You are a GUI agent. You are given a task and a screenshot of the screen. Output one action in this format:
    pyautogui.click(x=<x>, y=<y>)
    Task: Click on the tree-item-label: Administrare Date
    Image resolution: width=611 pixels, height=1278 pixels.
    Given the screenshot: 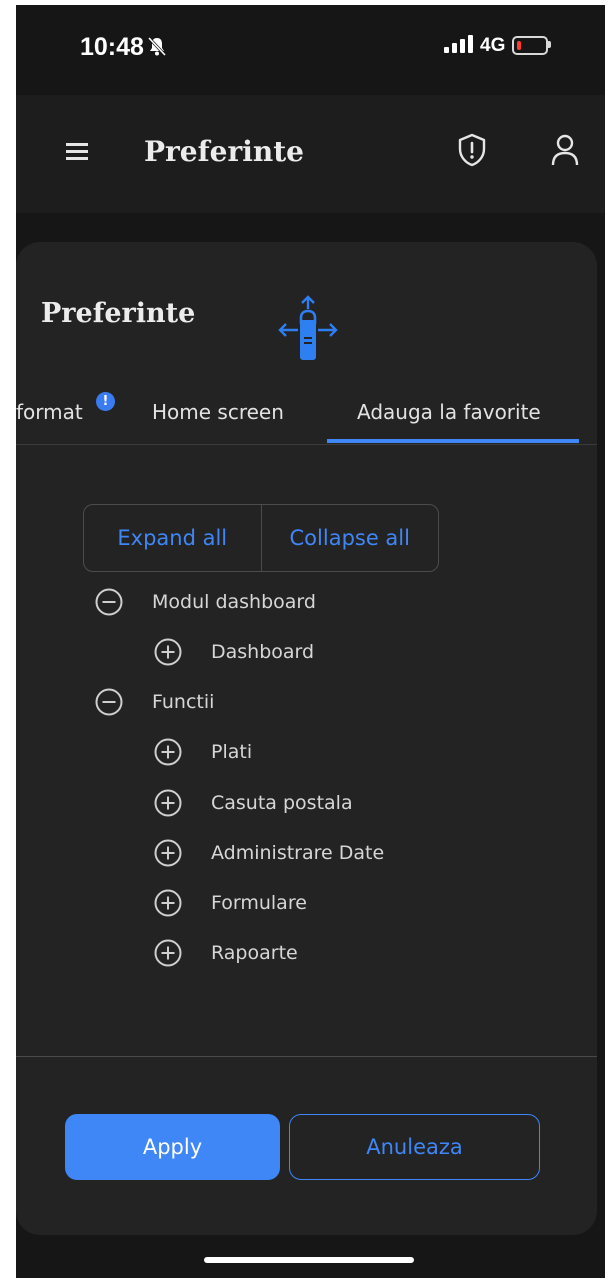 What is the action you would take?
    pyautogui.click(x=298, y=853)
    